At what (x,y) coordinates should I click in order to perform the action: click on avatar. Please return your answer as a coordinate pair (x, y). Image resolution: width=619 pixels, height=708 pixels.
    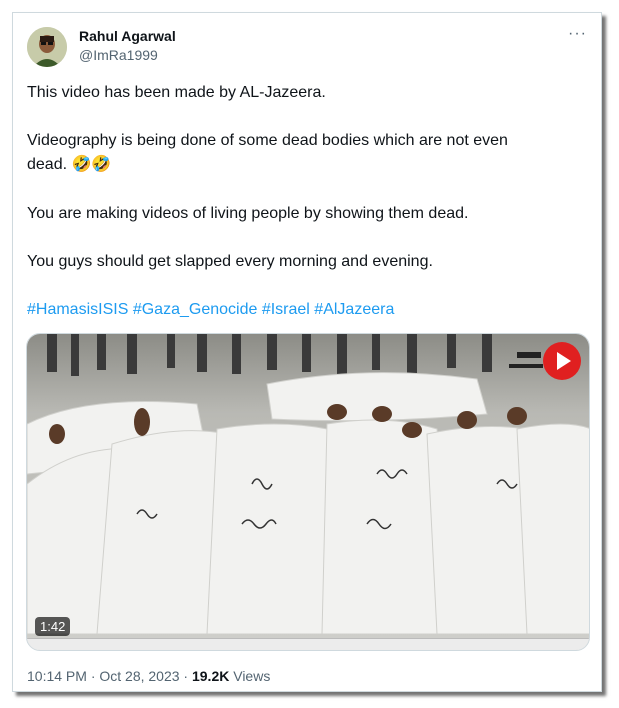
    Looking at the image, I should click on (47, 47).